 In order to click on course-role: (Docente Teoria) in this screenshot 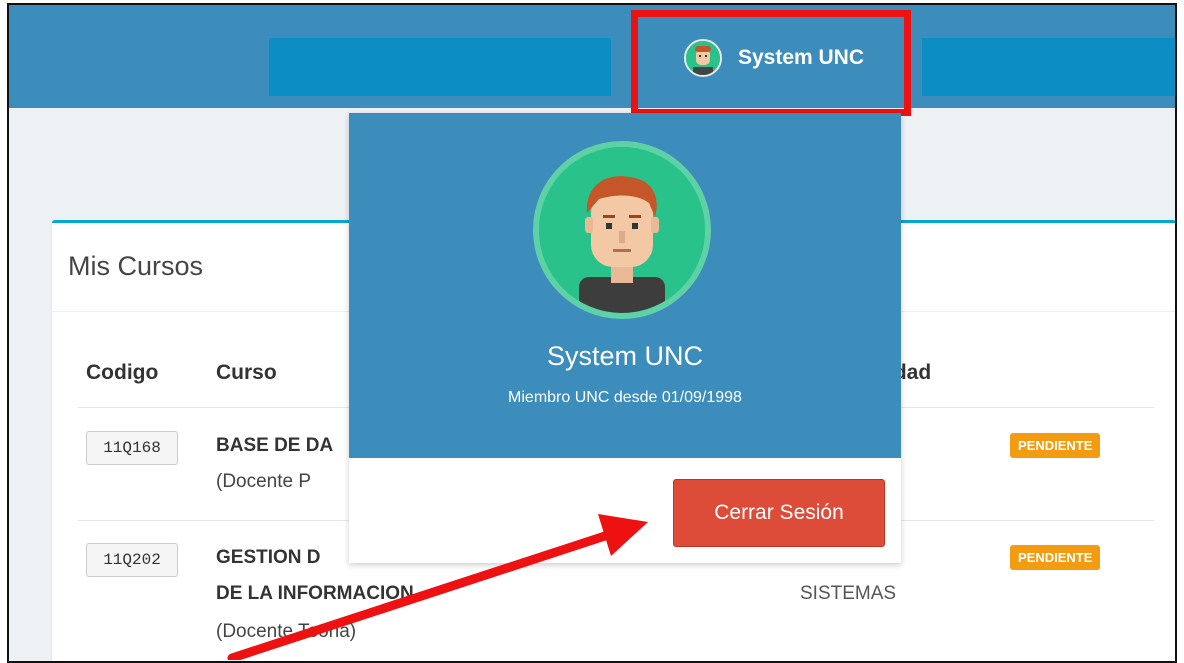, I will do `click(286, 631)`.